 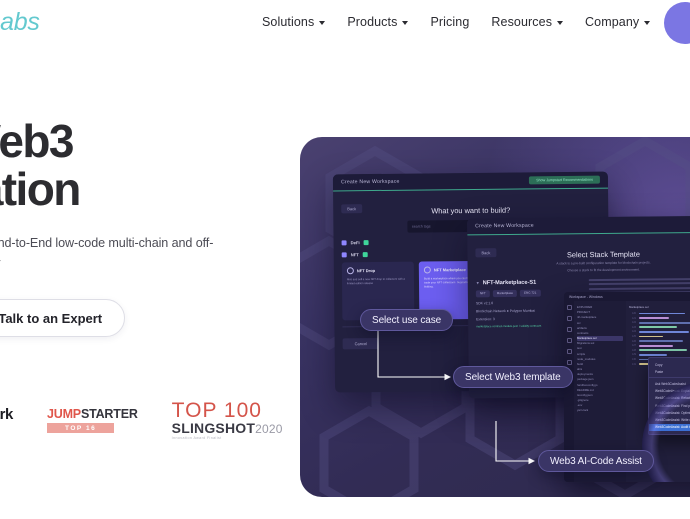 I want to click on brand-logo: usLabs, so click(x=20, y=22).